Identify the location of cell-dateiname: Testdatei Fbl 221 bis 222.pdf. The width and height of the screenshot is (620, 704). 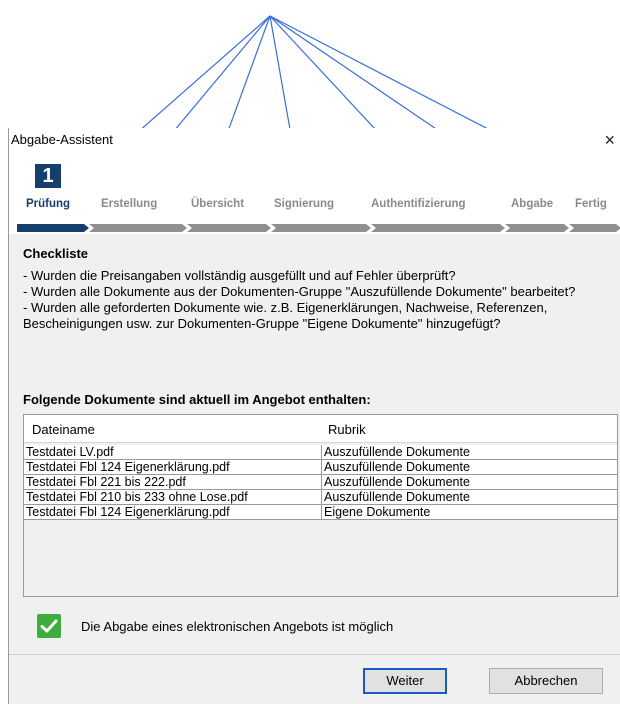
(174, 482).